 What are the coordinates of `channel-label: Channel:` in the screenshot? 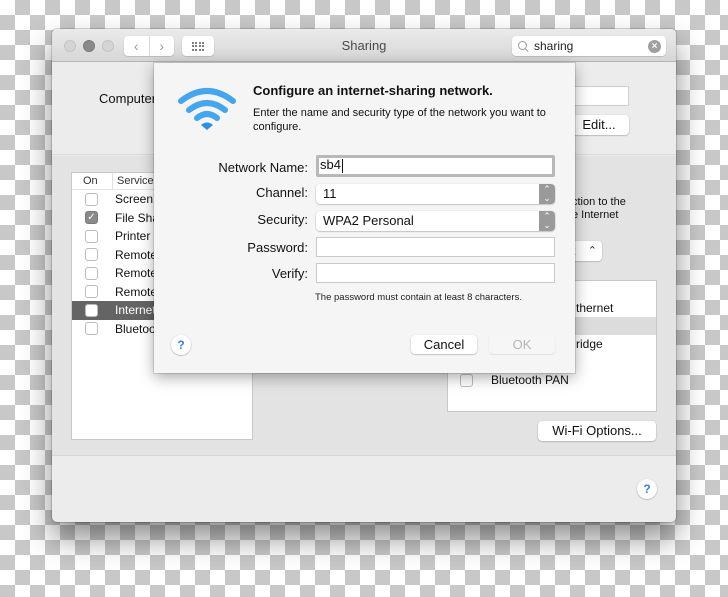 It's located at (281, 192).